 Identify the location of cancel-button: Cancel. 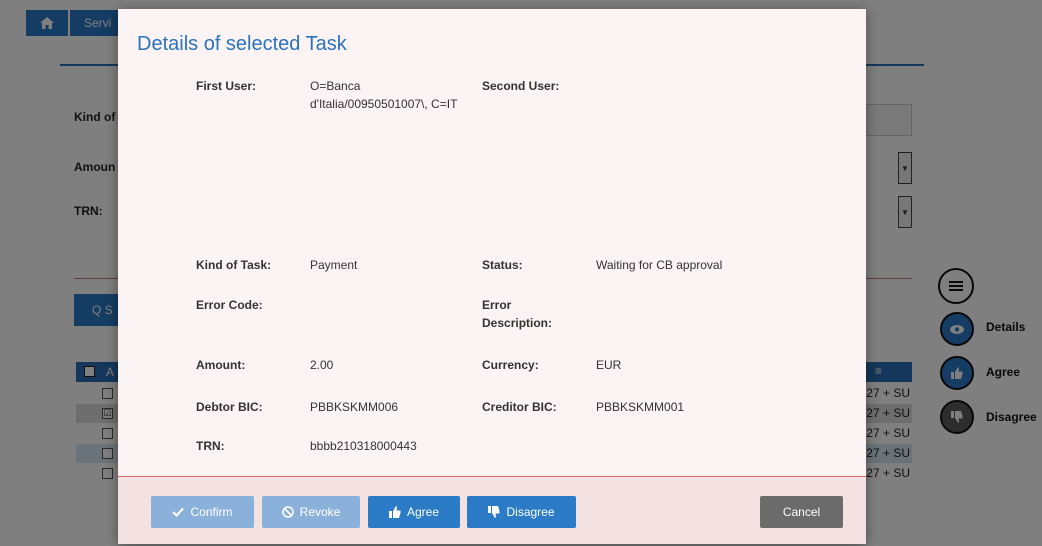
(801, 512).